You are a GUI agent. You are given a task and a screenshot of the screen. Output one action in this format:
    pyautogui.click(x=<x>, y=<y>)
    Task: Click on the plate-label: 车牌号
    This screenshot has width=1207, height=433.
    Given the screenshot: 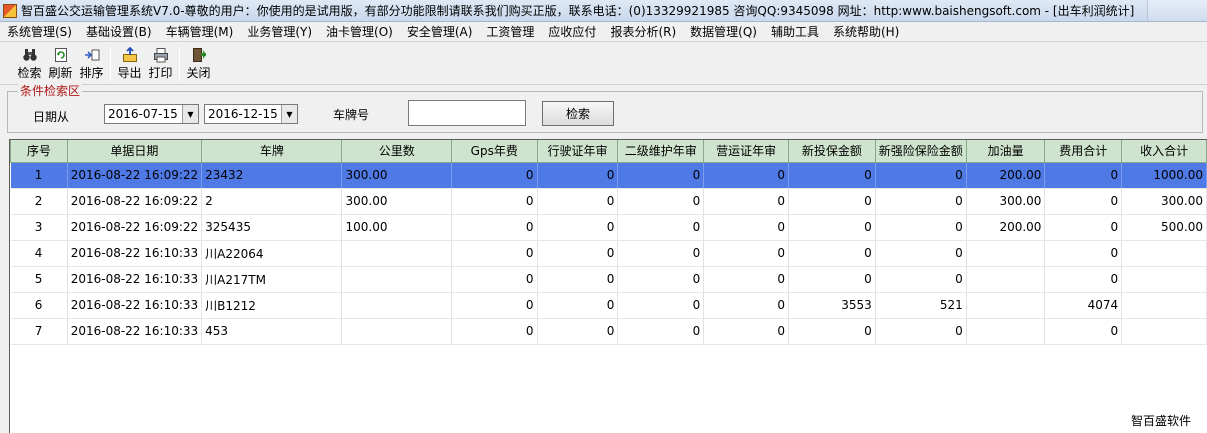 What is the action you would take?
    pyautogui.click(x=351, y=115)
    